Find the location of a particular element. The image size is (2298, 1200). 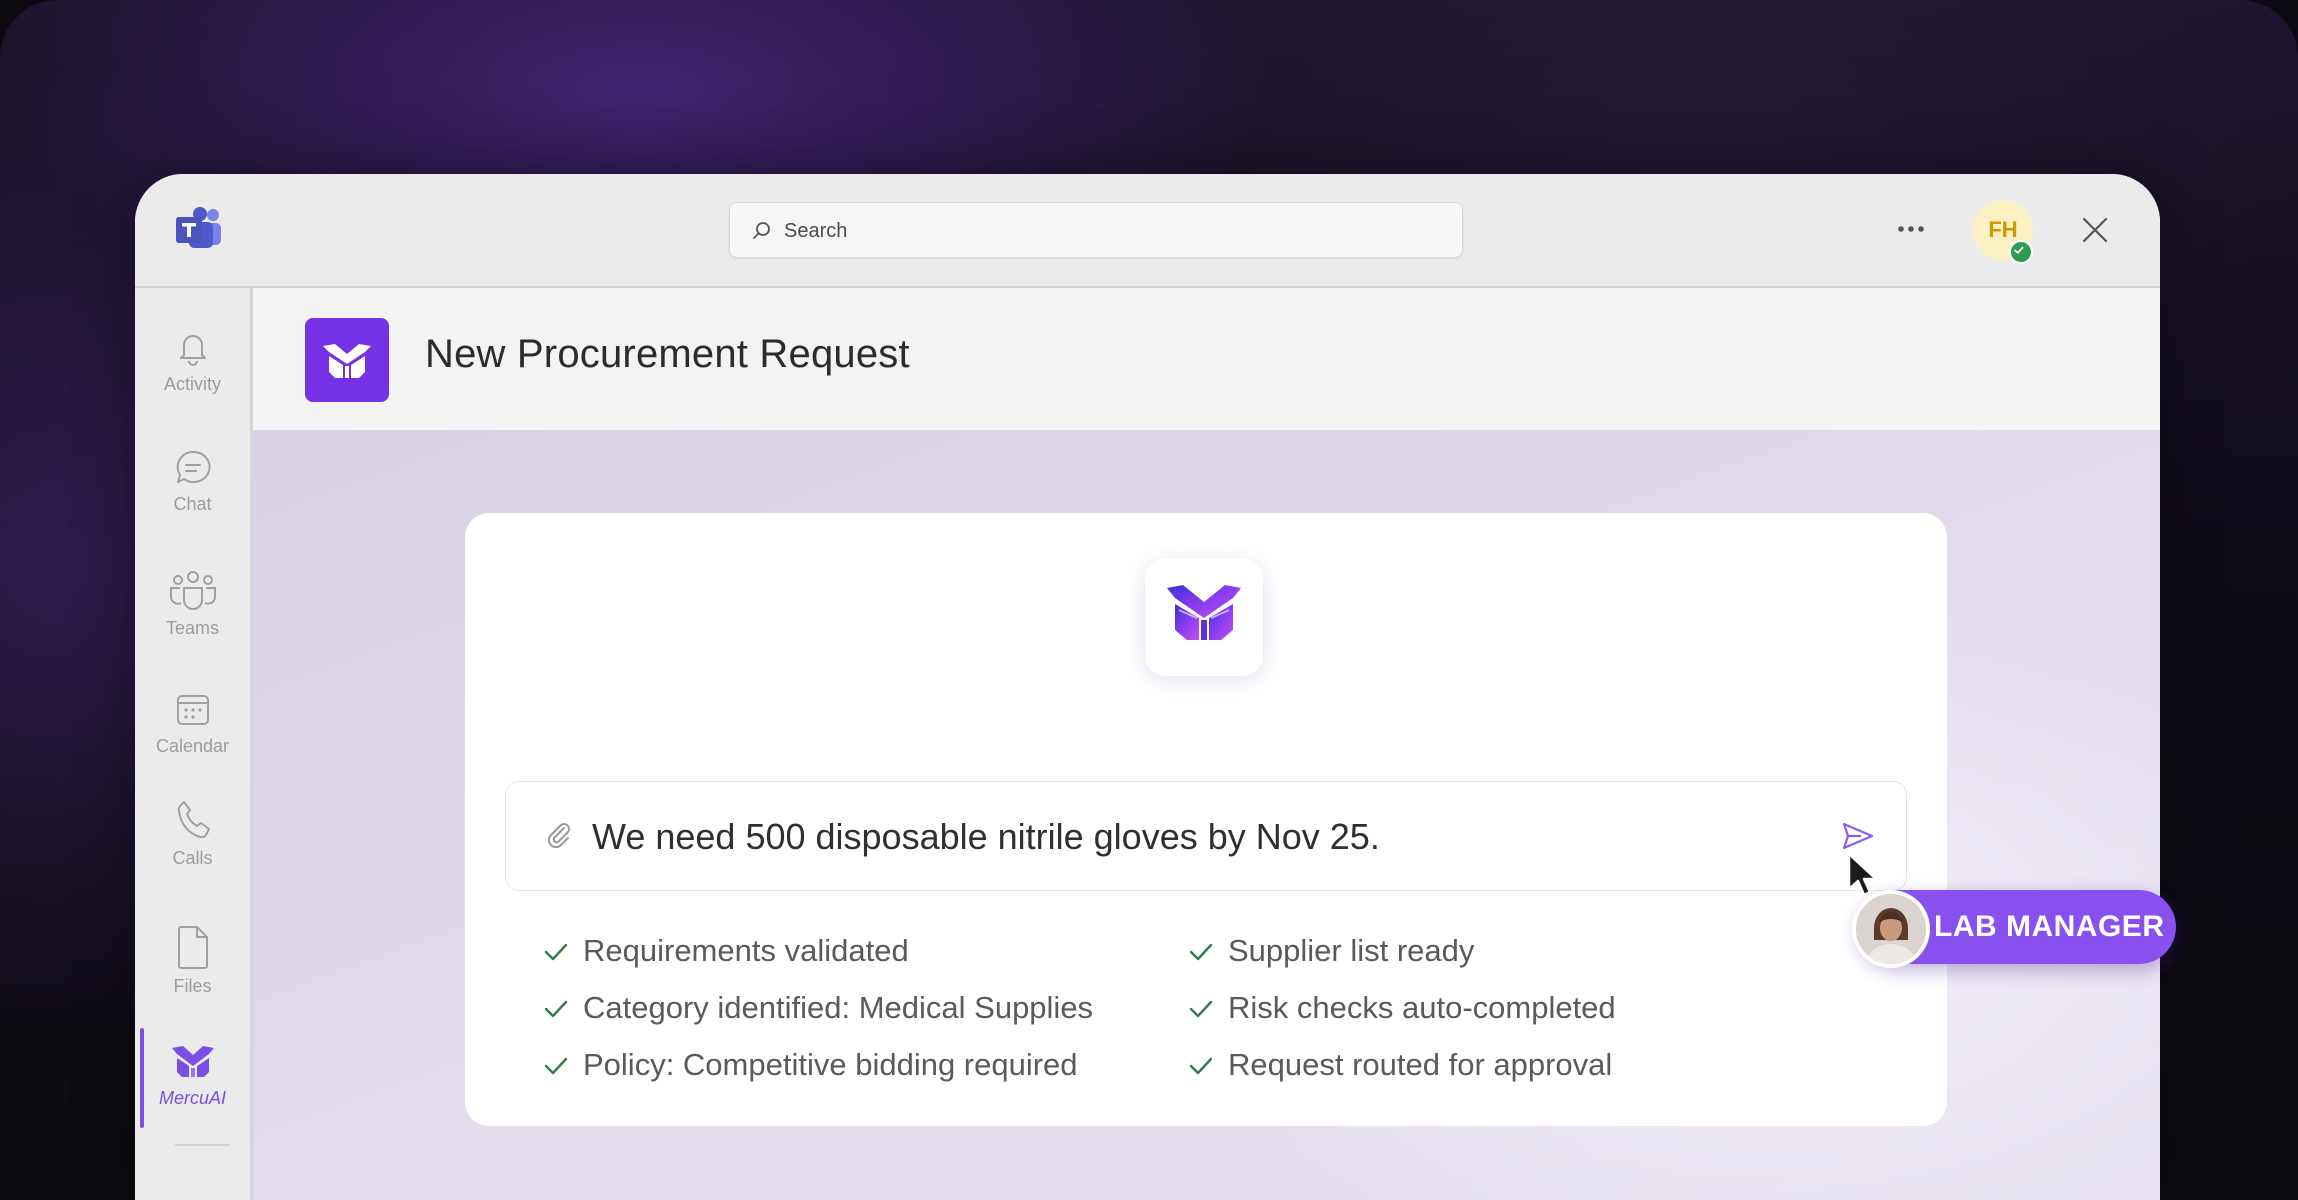

rail-item-mercuai: MercuAI is located at coordinates (192, 1078).